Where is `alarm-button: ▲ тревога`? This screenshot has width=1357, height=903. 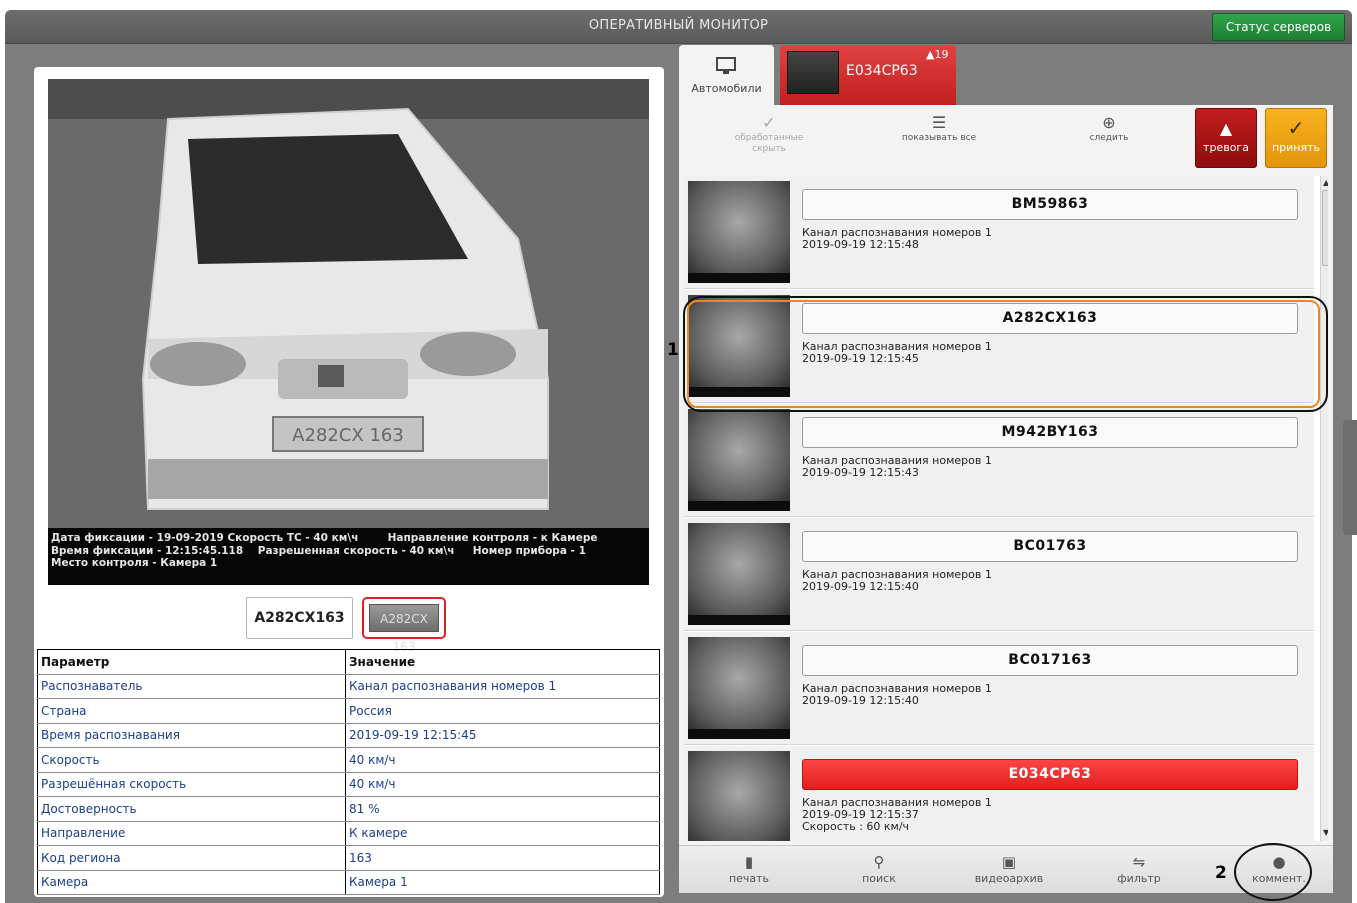
alarm-button: ▲ тревога is located at coordinates (1226, 138).